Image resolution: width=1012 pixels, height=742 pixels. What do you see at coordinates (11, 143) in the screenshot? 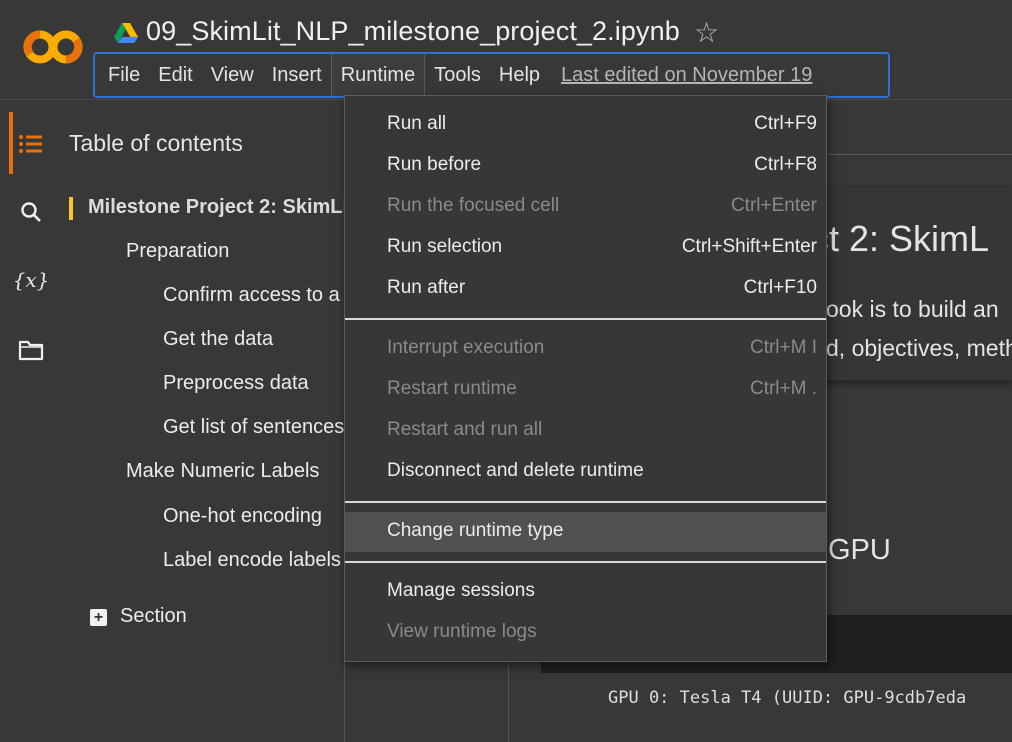
I see `rail-active-indicator` at bounding box center [11, 143].